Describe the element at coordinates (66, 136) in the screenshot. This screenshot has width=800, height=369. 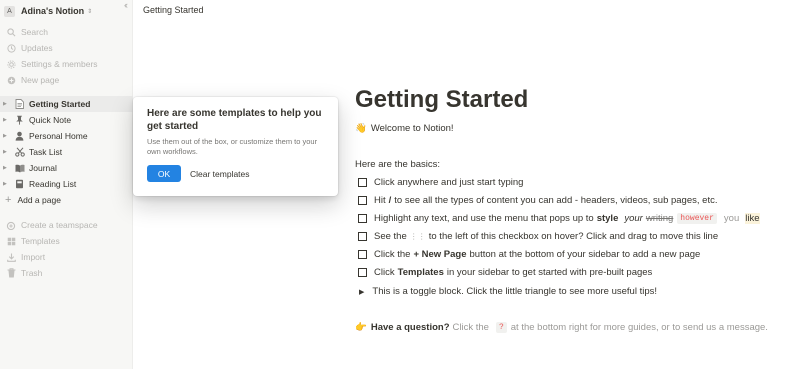
I see `sidebar-page-personal-home: ▶ Personal Home` at that location.